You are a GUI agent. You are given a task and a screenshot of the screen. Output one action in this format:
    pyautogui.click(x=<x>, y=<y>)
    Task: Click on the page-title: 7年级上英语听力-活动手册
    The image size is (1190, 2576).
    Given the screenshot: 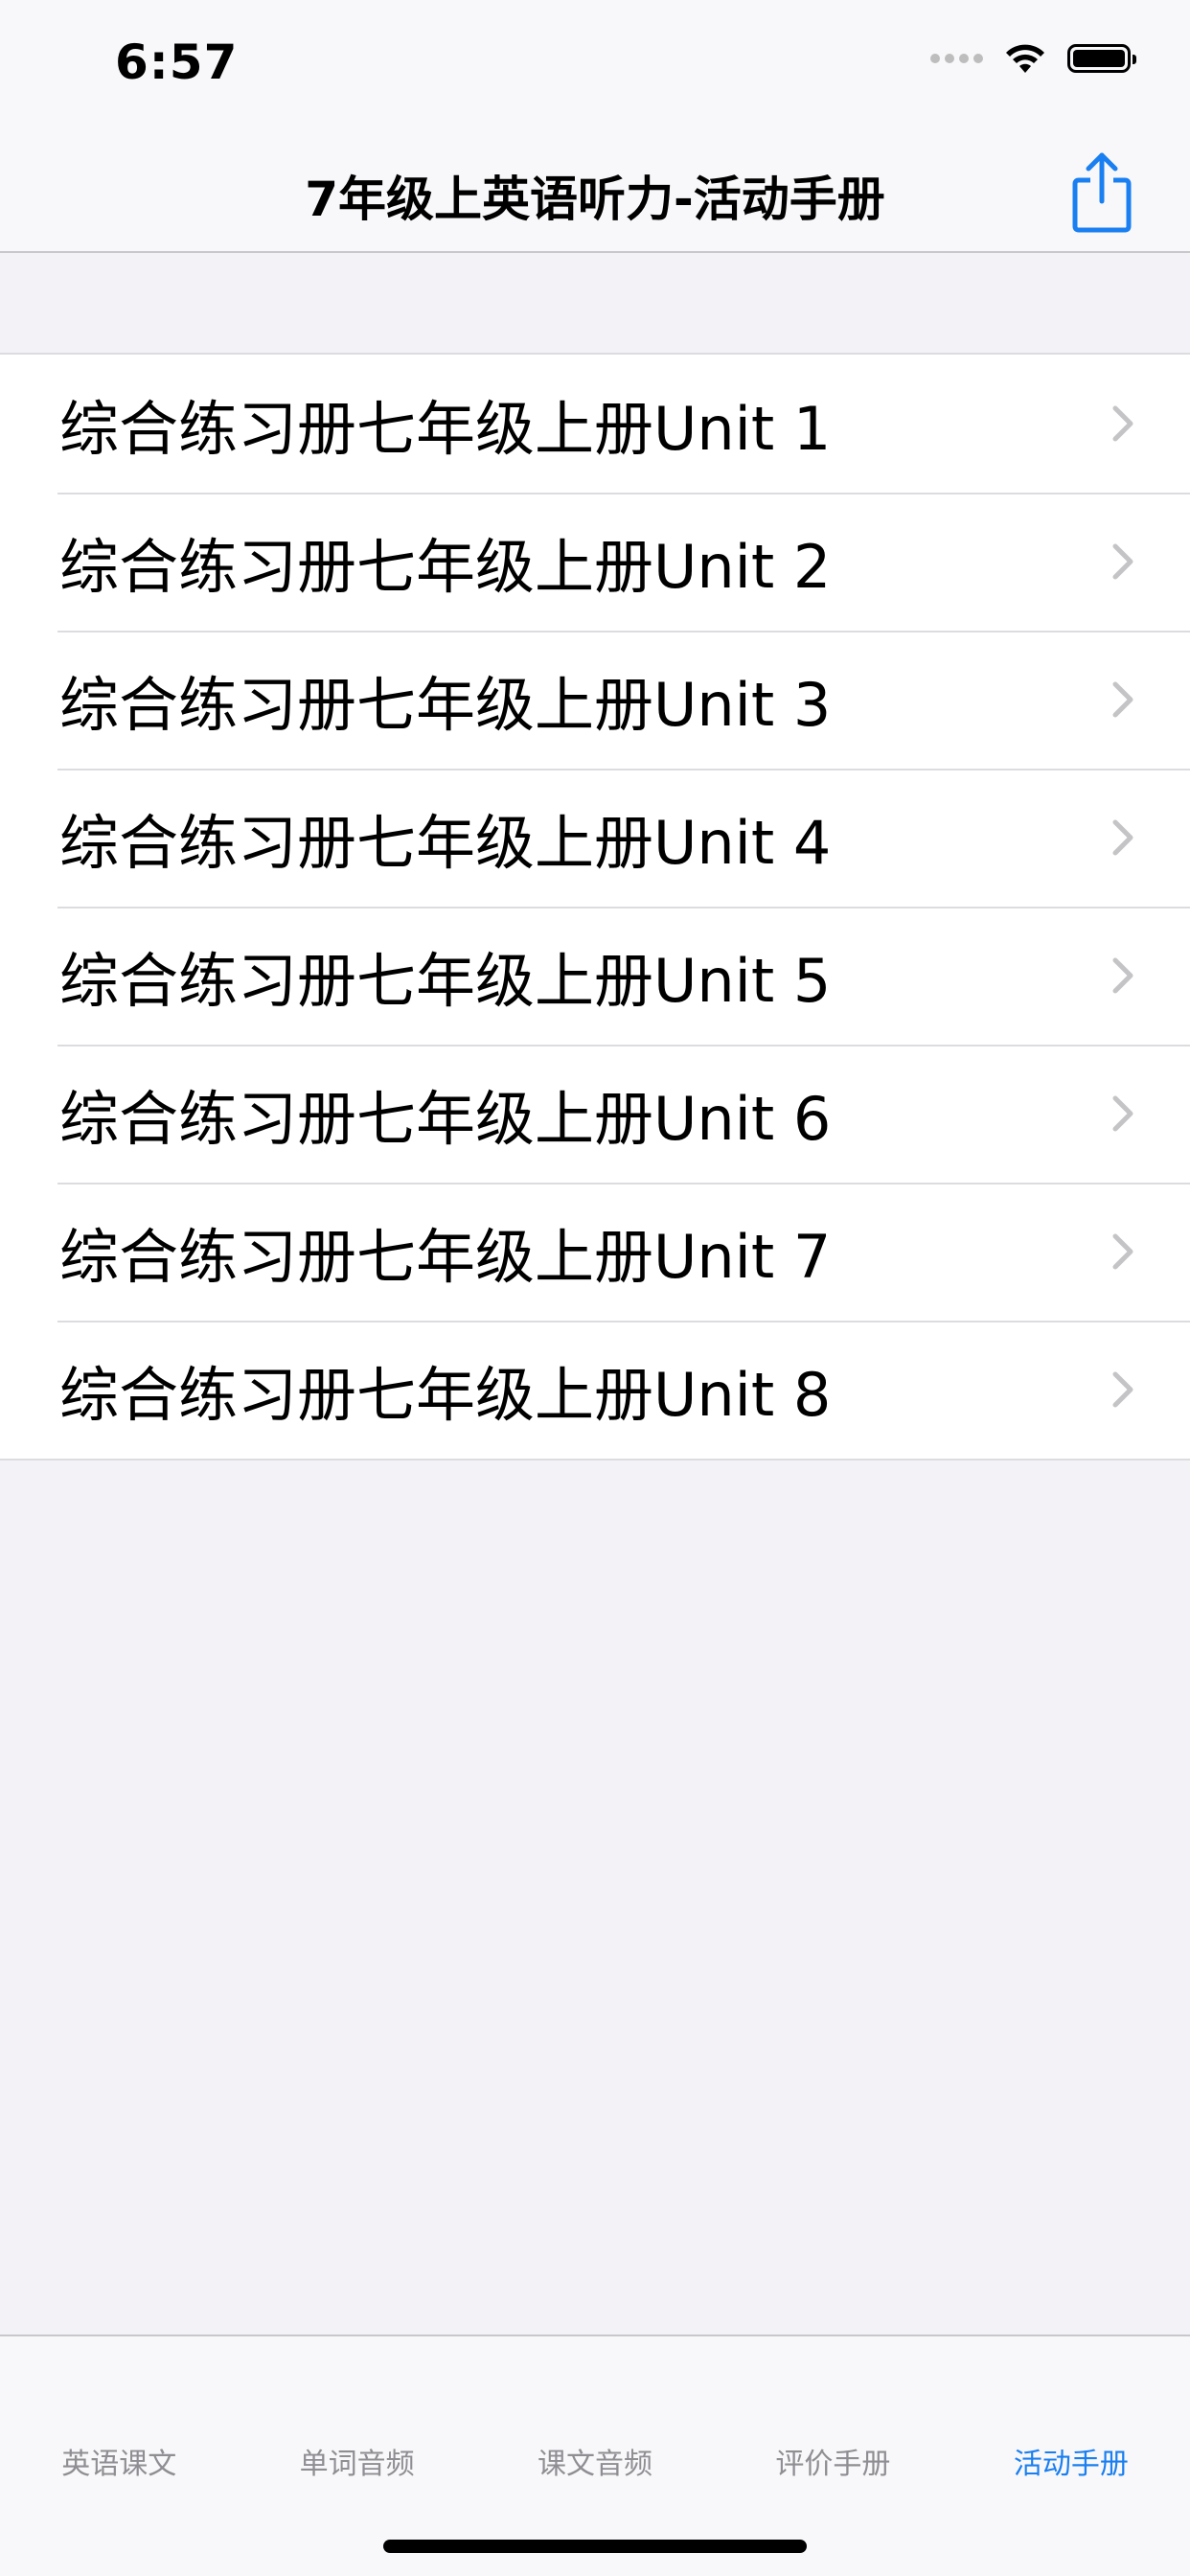 What is the action you would take?
    pyautogui.click(x=595, y=199)
    